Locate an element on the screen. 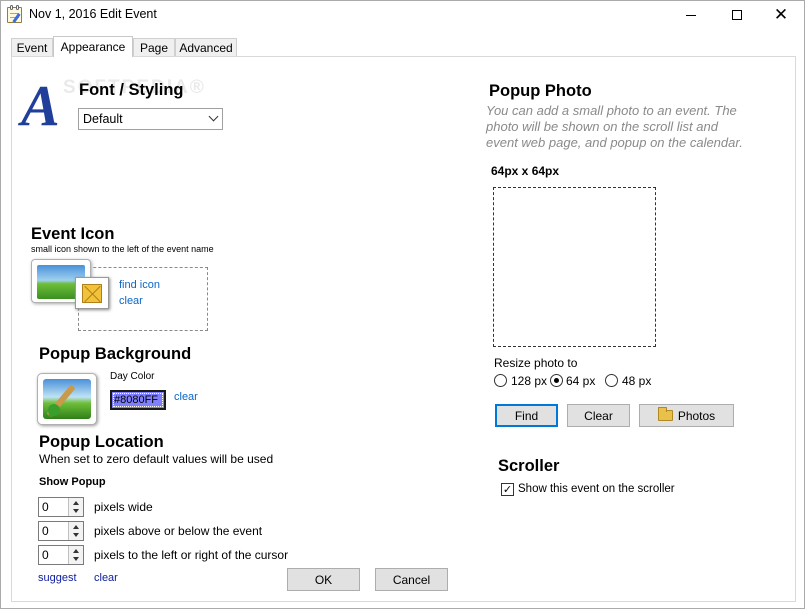 Image resolution: width=805 pixels, height=609 pixels. resize-128-label: 128 px is located at coordinates (529, 381).